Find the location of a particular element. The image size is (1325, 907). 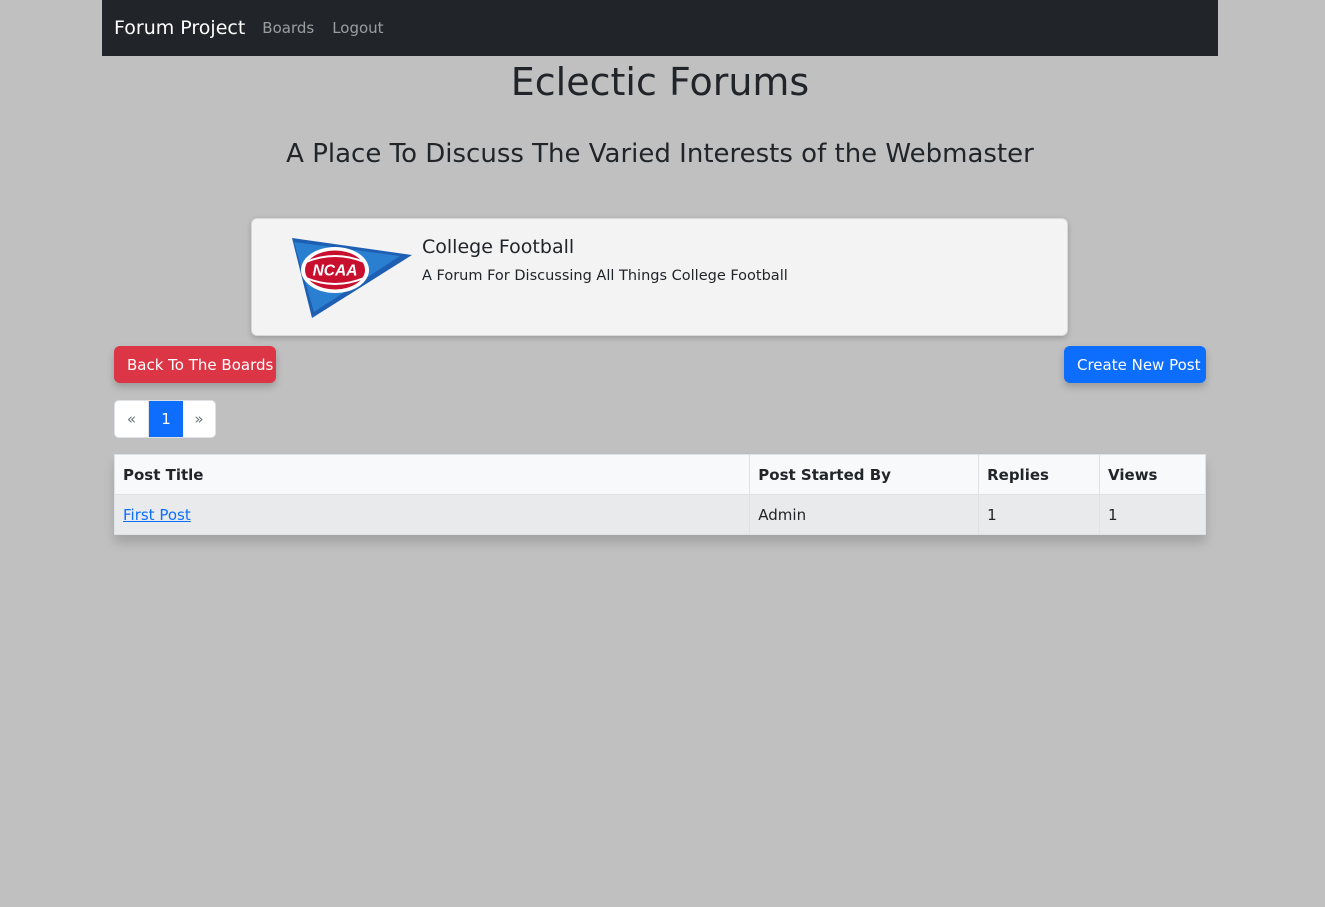

navbar-brand: Forum Project is located at coordinates (179, 28).